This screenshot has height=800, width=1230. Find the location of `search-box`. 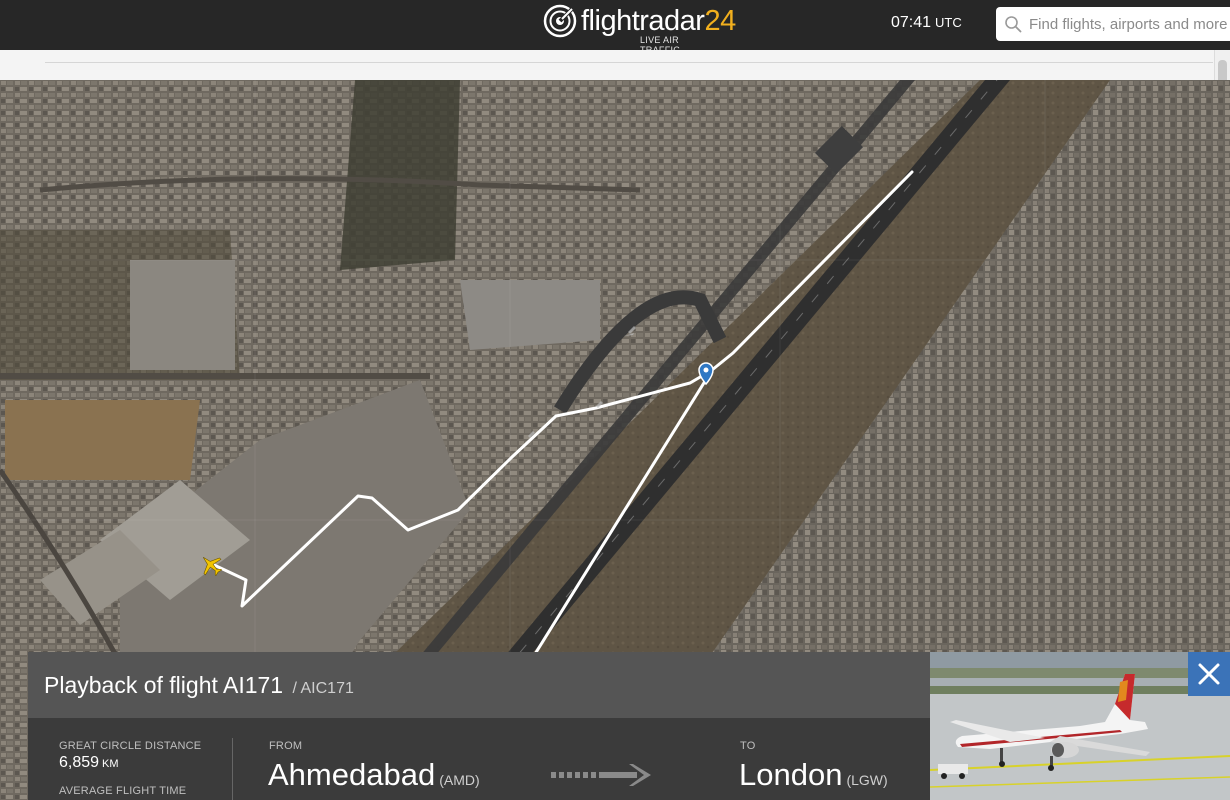

search-box is located at coordinates (1113, 24).